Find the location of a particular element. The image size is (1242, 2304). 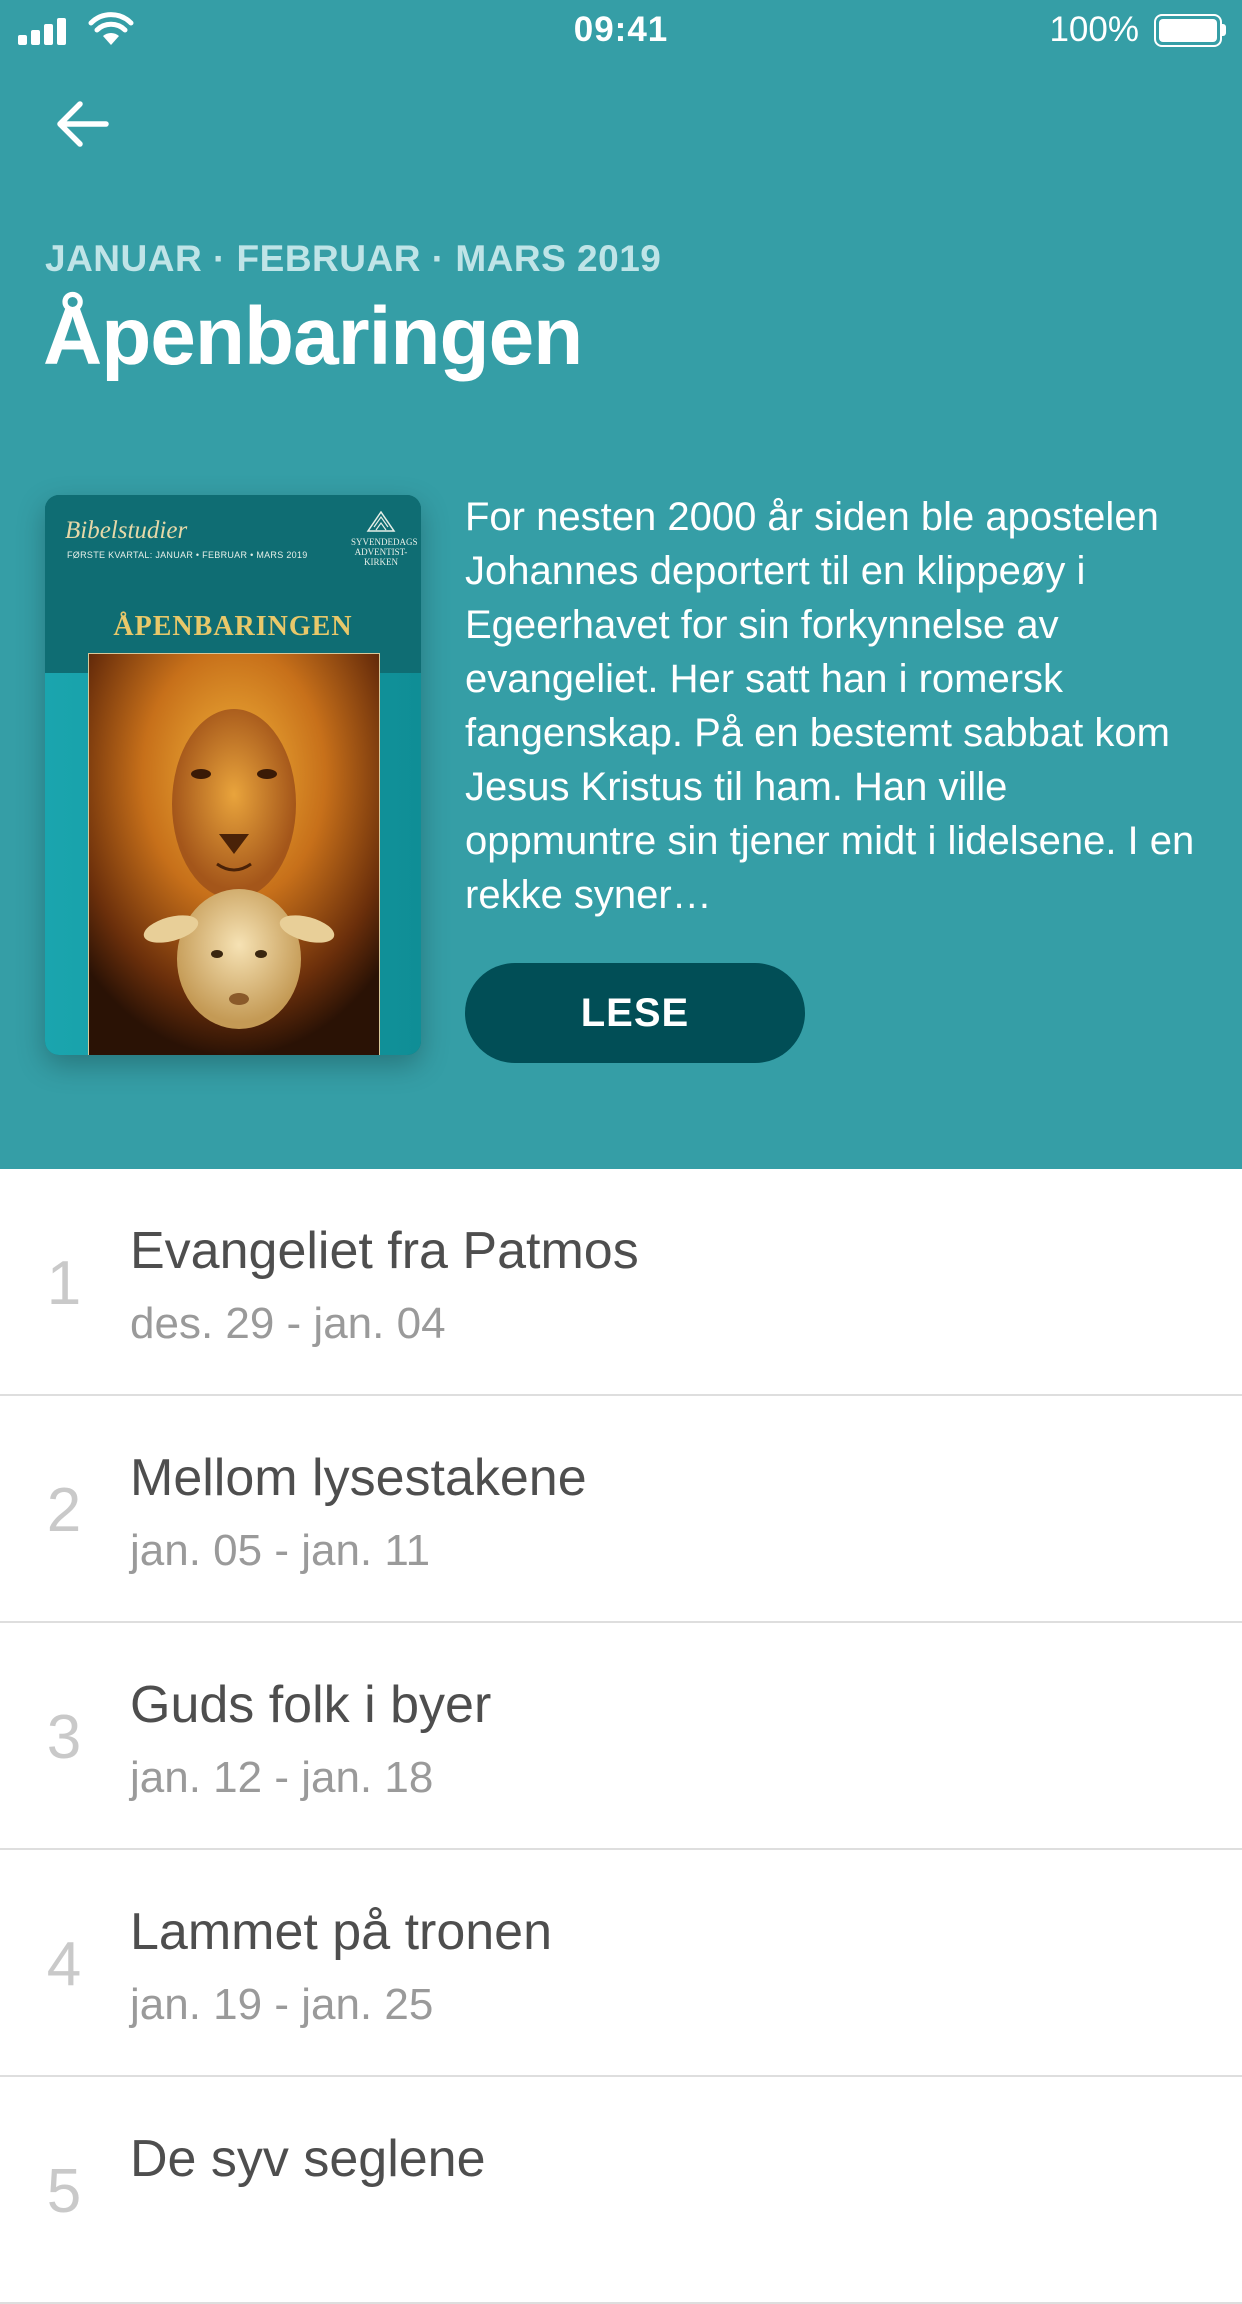

lesson-title: Lammet på tronen is located at coordinates (341, 1932).